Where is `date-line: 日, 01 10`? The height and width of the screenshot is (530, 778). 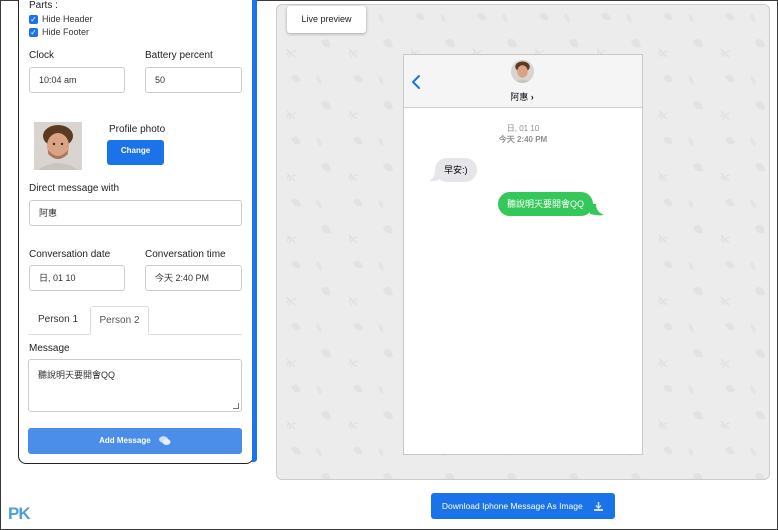
date-line: 日, 01 10 is located at coordinates (523, 128).